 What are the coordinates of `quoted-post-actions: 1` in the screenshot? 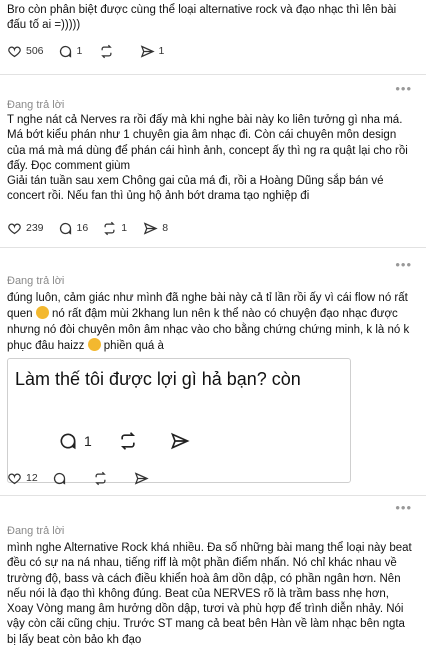 It's located at (140, 441).